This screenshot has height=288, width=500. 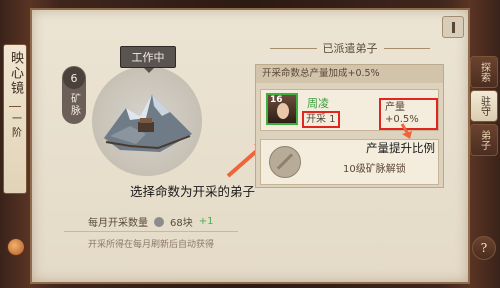 What do you see at coordinates (151, 245) in the screenshot?
I see `auto-collect-note: 开采所得在每月刷新后自动获得` at bounding box center [151, 245].